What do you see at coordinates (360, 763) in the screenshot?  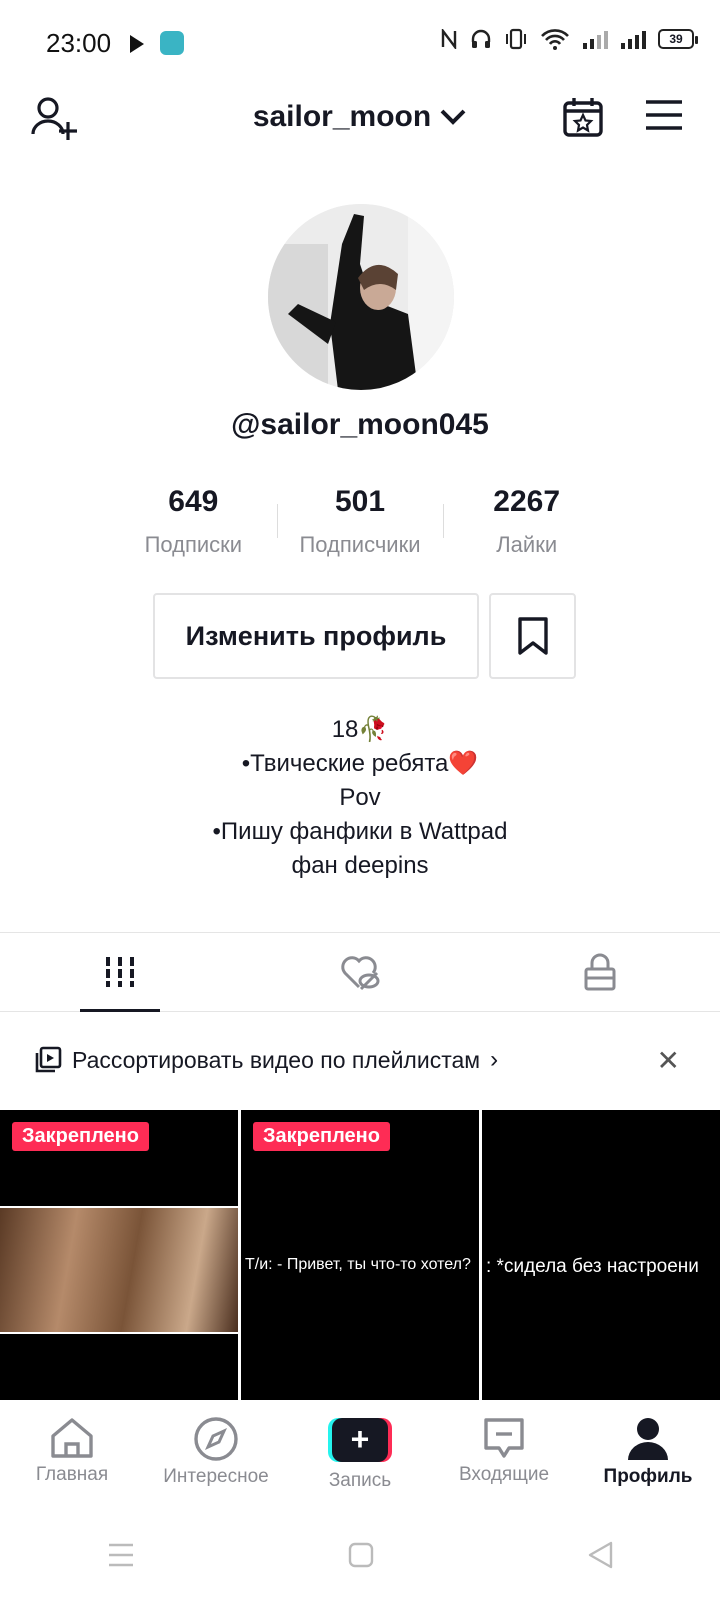 I see `bio-line: •Твические ребята❤️` at bounding box center [360, 763].